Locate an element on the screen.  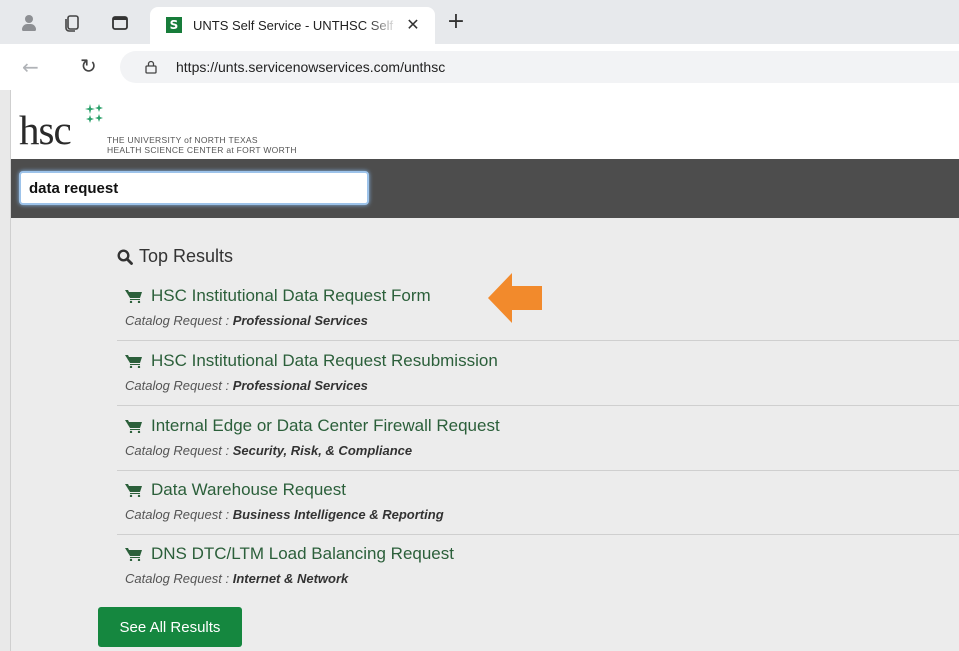
result-title: Data Warehouse Request is located at coordinates (248, 490).